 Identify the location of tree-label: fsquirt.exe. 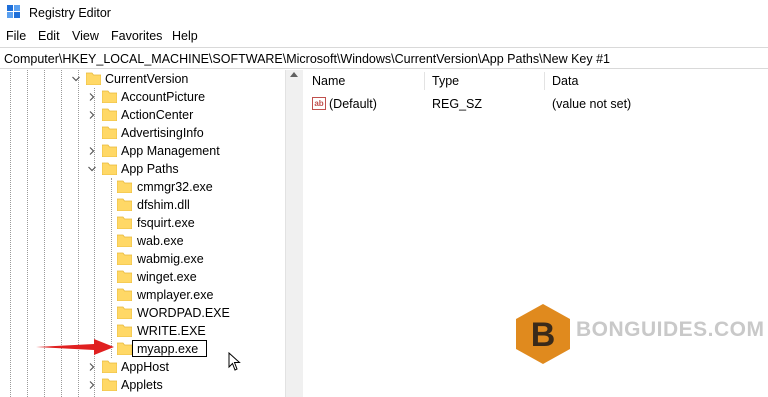
(166, 223).